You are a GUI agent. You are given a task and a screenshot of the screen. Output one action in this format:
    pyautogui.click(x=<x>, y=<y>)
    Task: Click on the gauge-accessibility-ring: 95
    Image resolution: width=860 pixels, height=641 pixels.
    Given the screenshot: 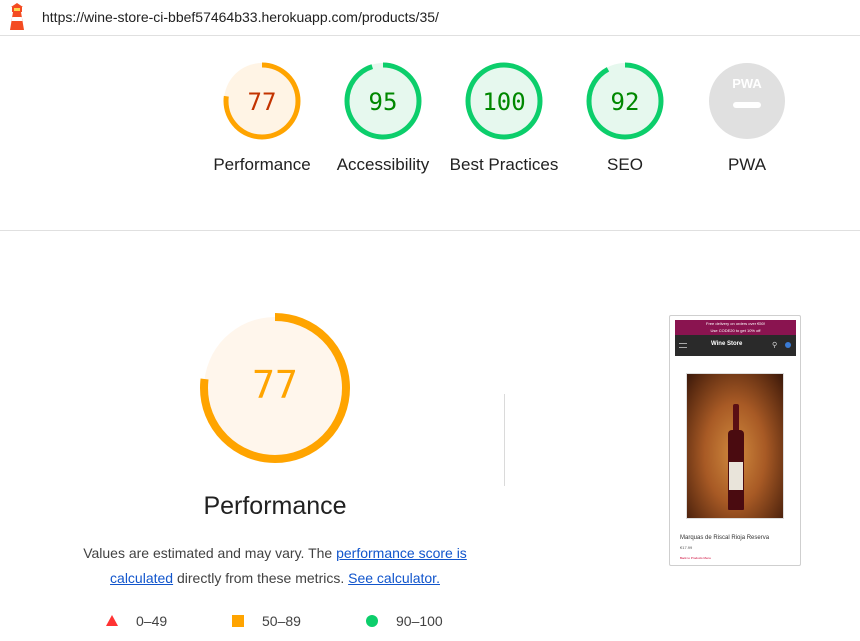 What is the action you would take?
    pyautogui.click(x=383, y=101)
    